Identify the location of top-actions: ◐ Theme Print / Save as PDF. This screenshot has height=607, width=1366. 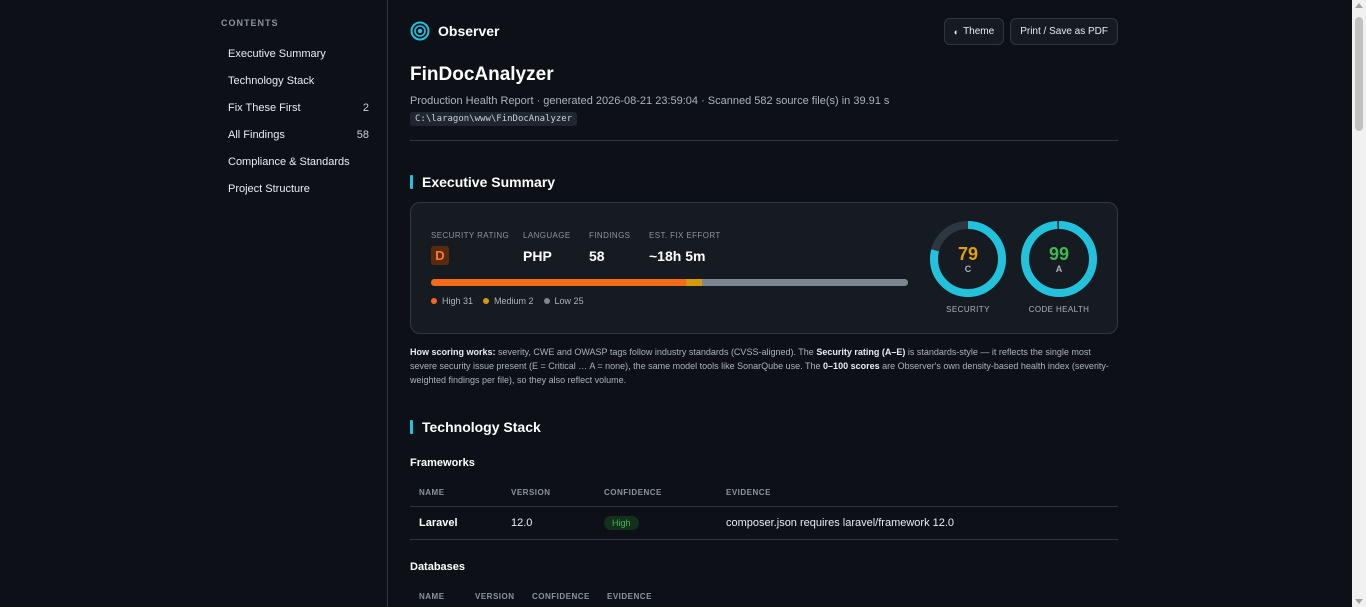
(1030, 31).